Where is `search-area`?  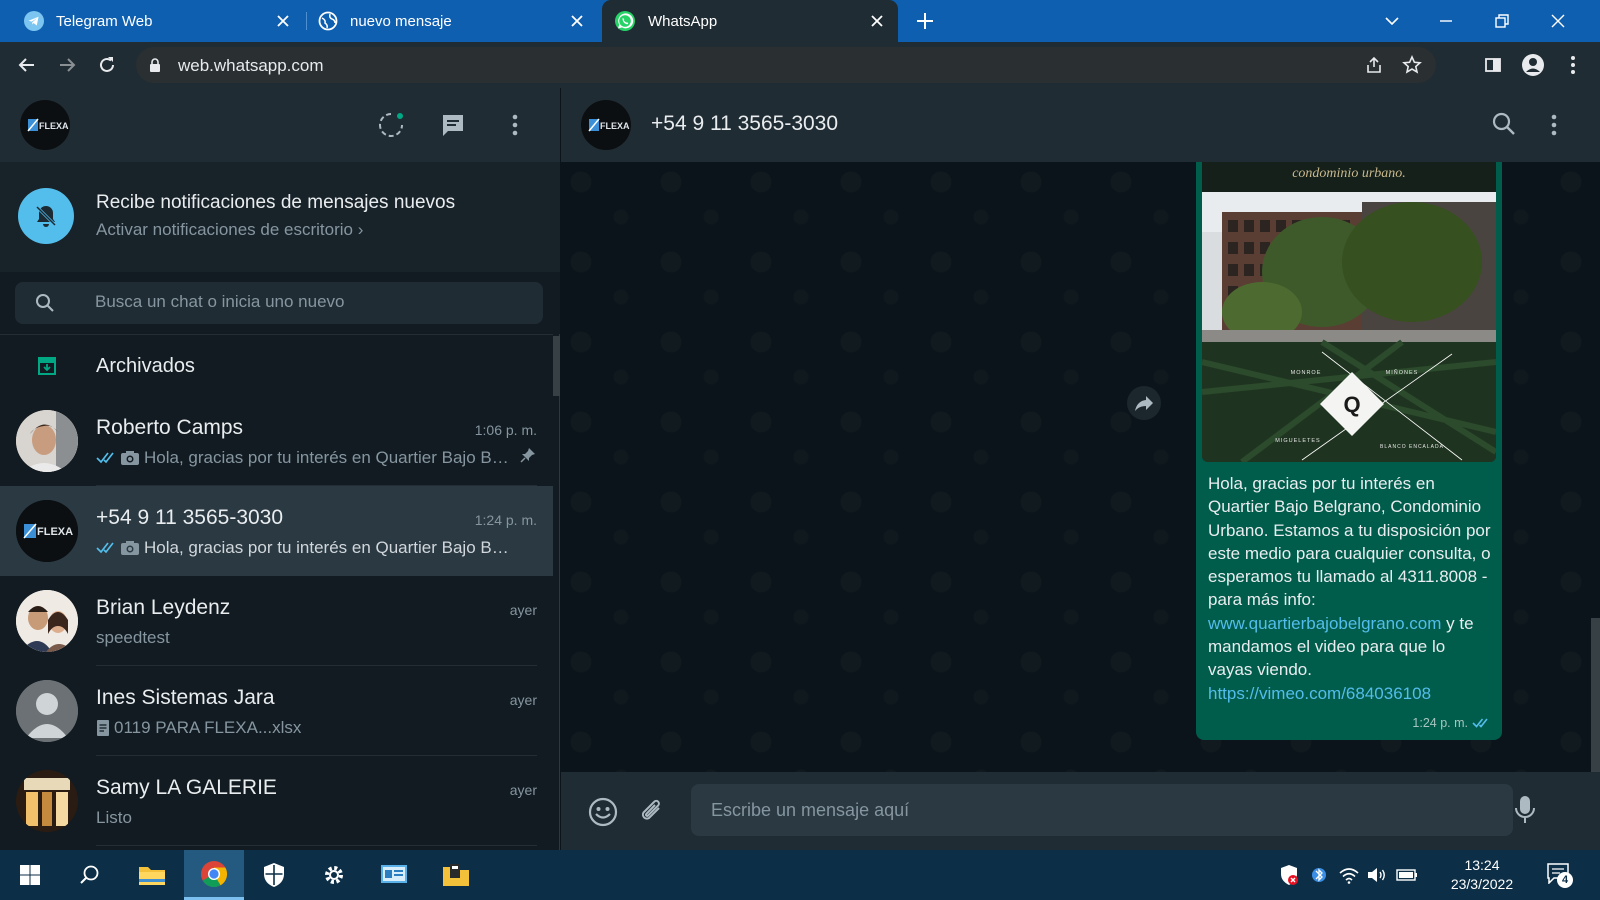
search-area is located at coordinates (280, 303).